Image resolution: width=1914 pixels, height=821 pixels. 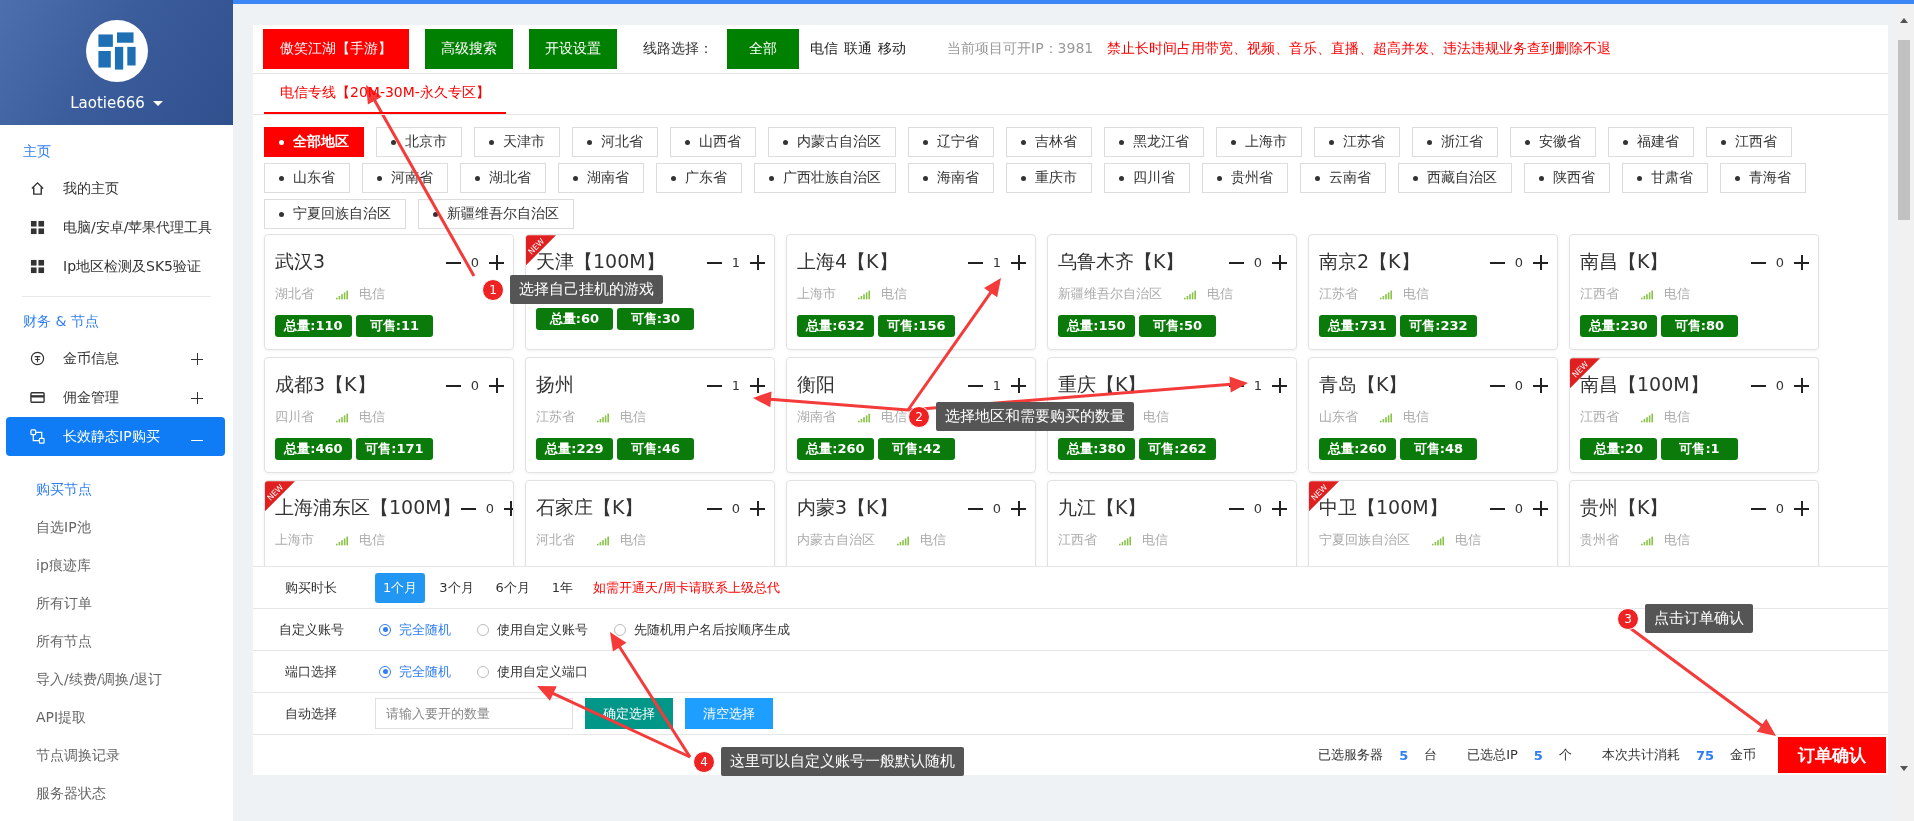 I want to click on game-button: 傲笑江湖【手游】, so click(x=336, y=49).